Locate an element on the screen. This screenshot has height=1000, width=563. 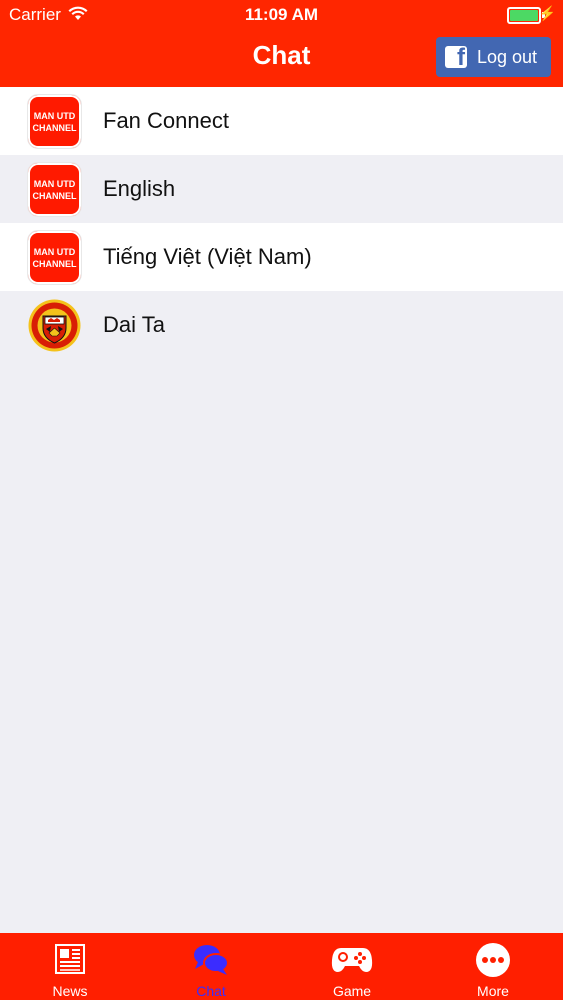
tab-more: More is located at coordinates (493, 966).